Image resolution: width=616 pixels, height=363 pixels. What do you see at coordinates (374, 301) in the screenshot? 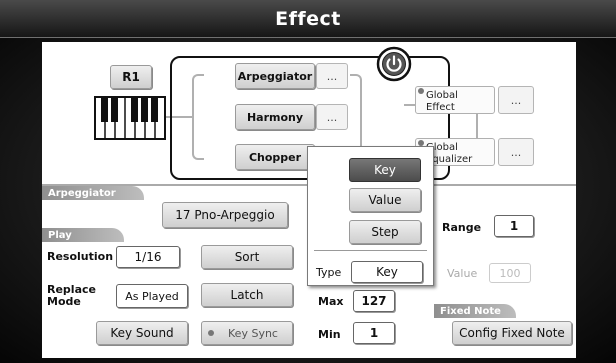
I see `max-field: 127` at bounding box center [374, 301].